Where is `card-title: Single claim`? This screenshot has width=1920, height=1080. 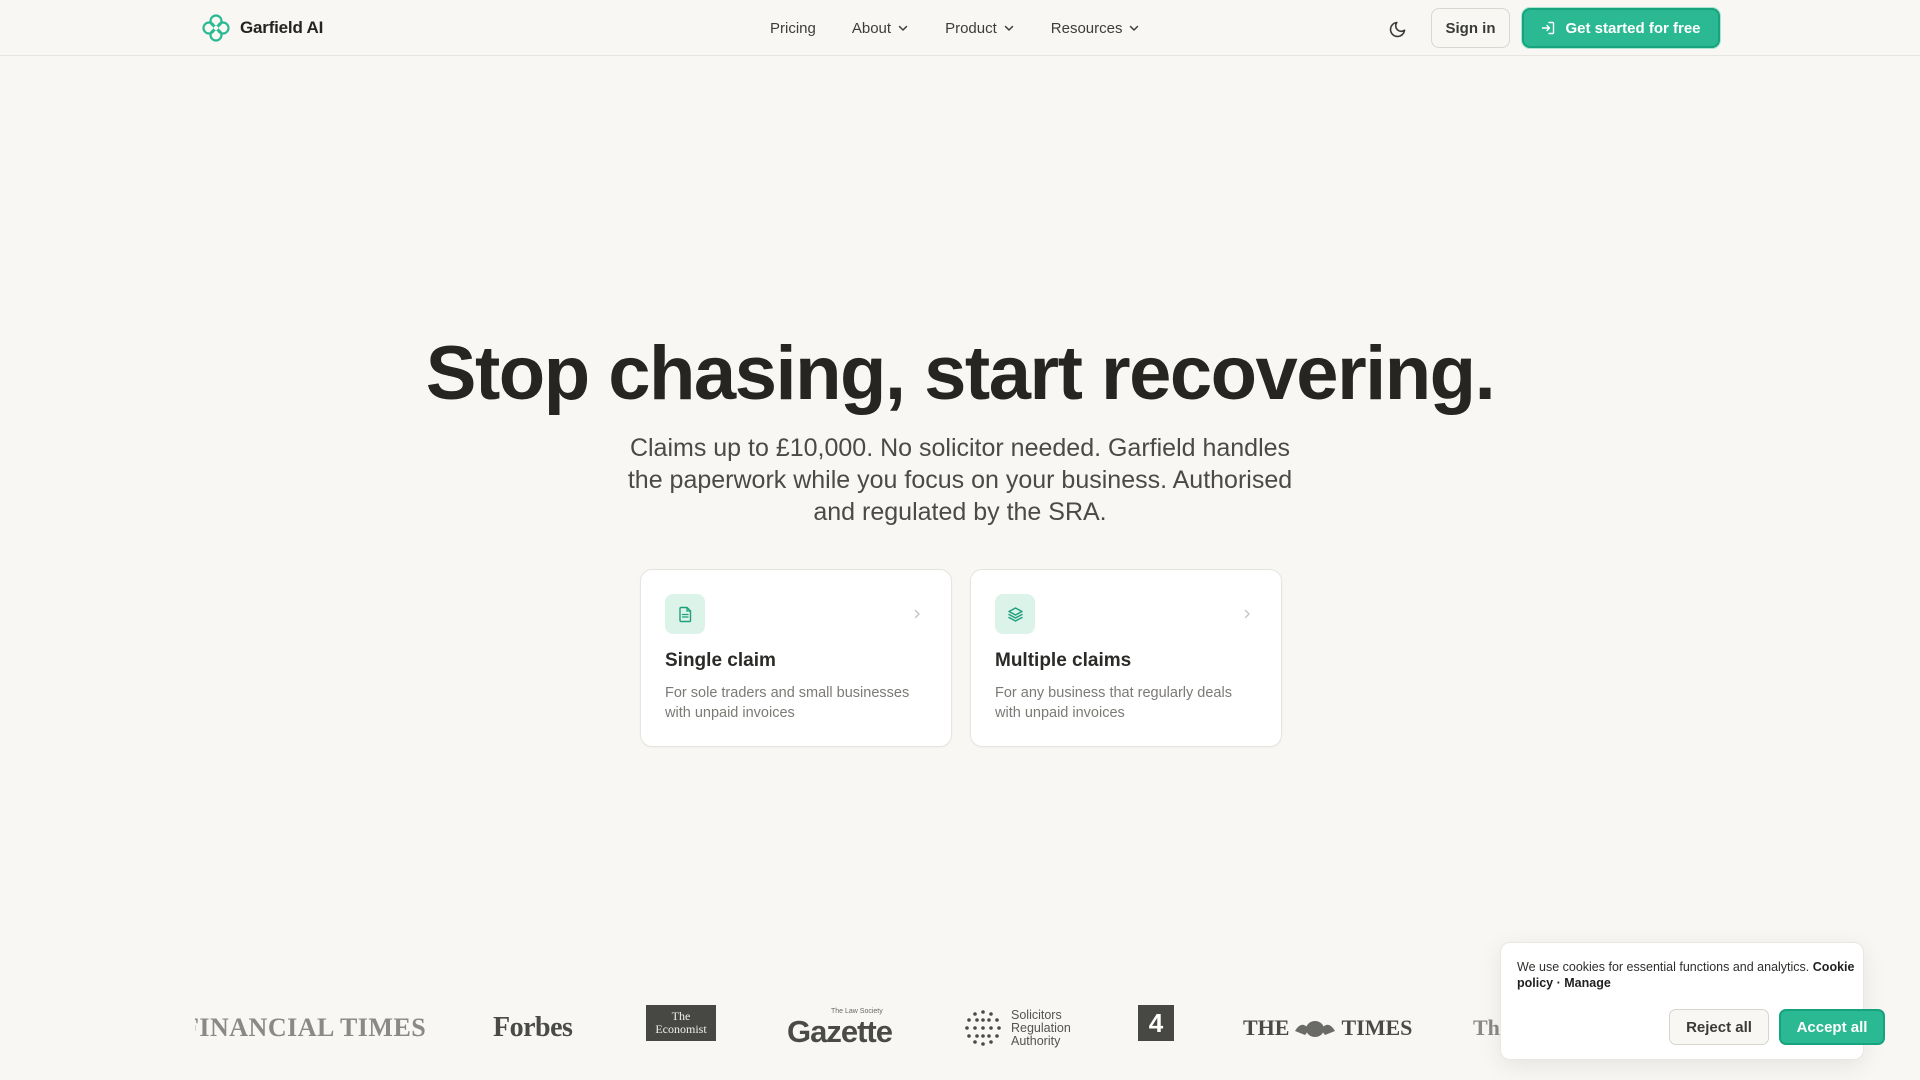
card-title: Single claim is located at coordinates (720, 660).